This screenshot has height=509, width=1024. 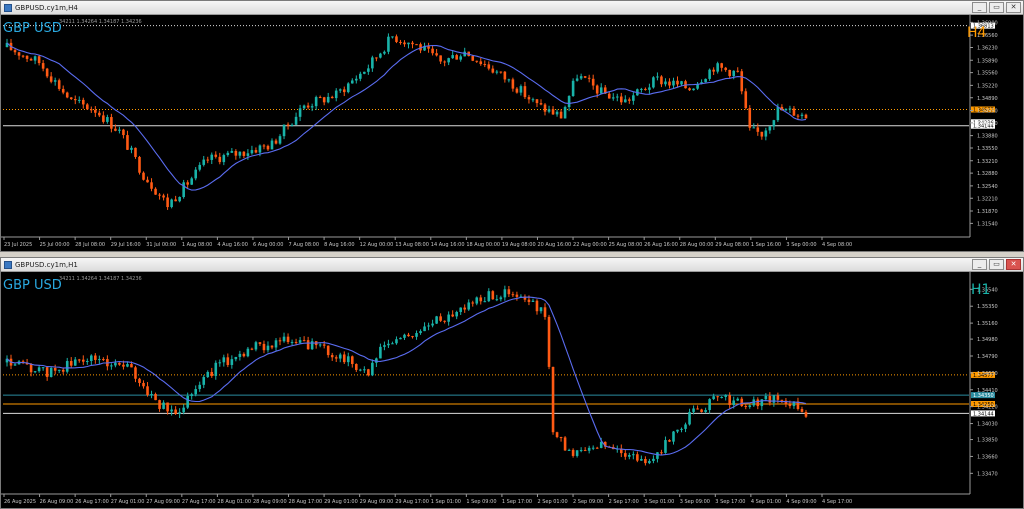 What do you see at coordinates (163, 502) in the screenshot?
I see `time-tick-label: 27 Aug 09:00` at bounding box center [163, 502].